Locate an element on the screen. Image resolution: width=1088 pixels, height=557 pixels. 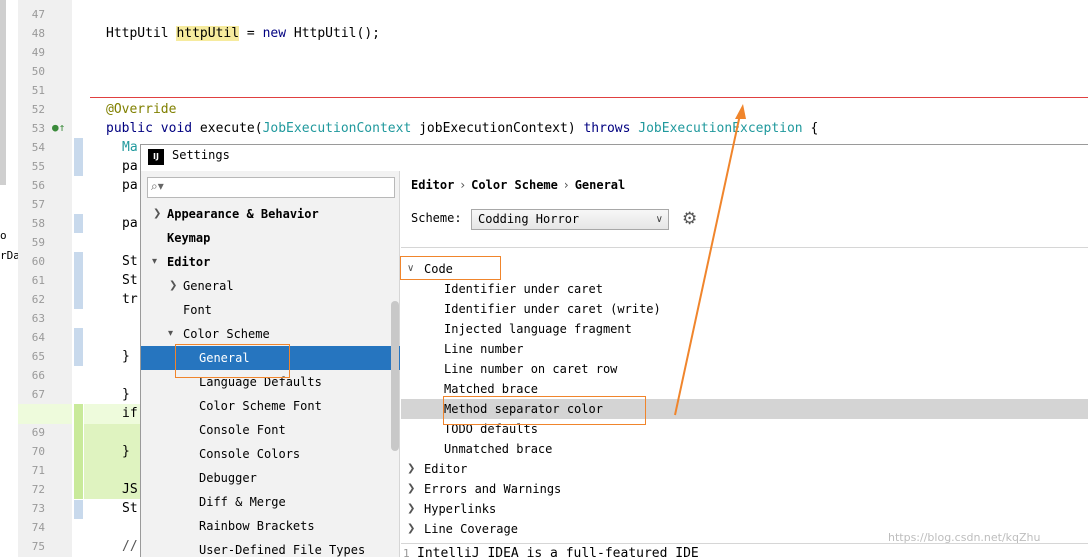
option-item: Line number on caret row is located at coordinates (744, 369).